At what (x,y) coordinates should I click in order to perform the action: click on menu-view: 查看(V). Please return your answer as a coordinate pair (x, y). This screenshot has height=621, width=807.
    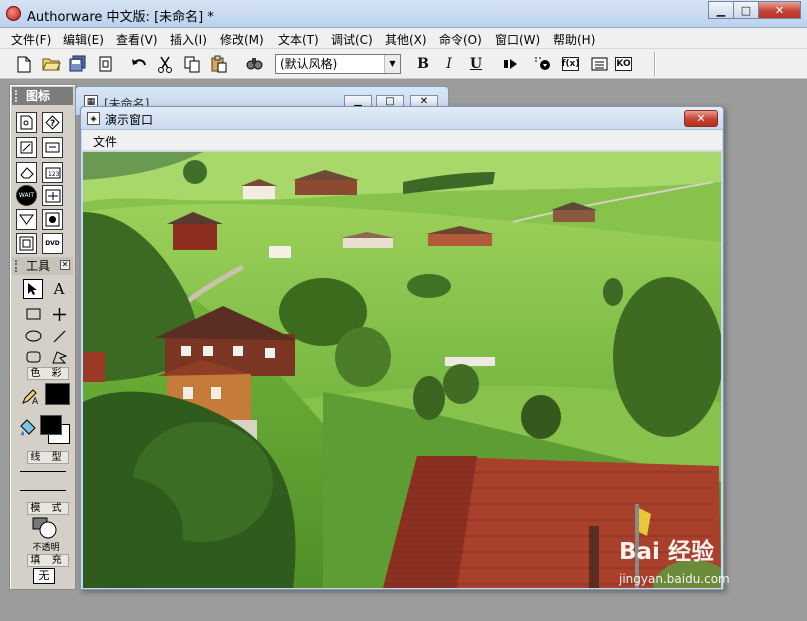
    Looking at the image, I should click on (137, 39).